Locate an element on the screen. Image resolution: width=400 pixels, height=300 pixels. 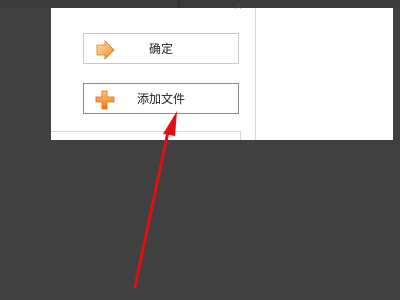
add-file-button-label: 添加文件 is located at coordinates (160, 99).